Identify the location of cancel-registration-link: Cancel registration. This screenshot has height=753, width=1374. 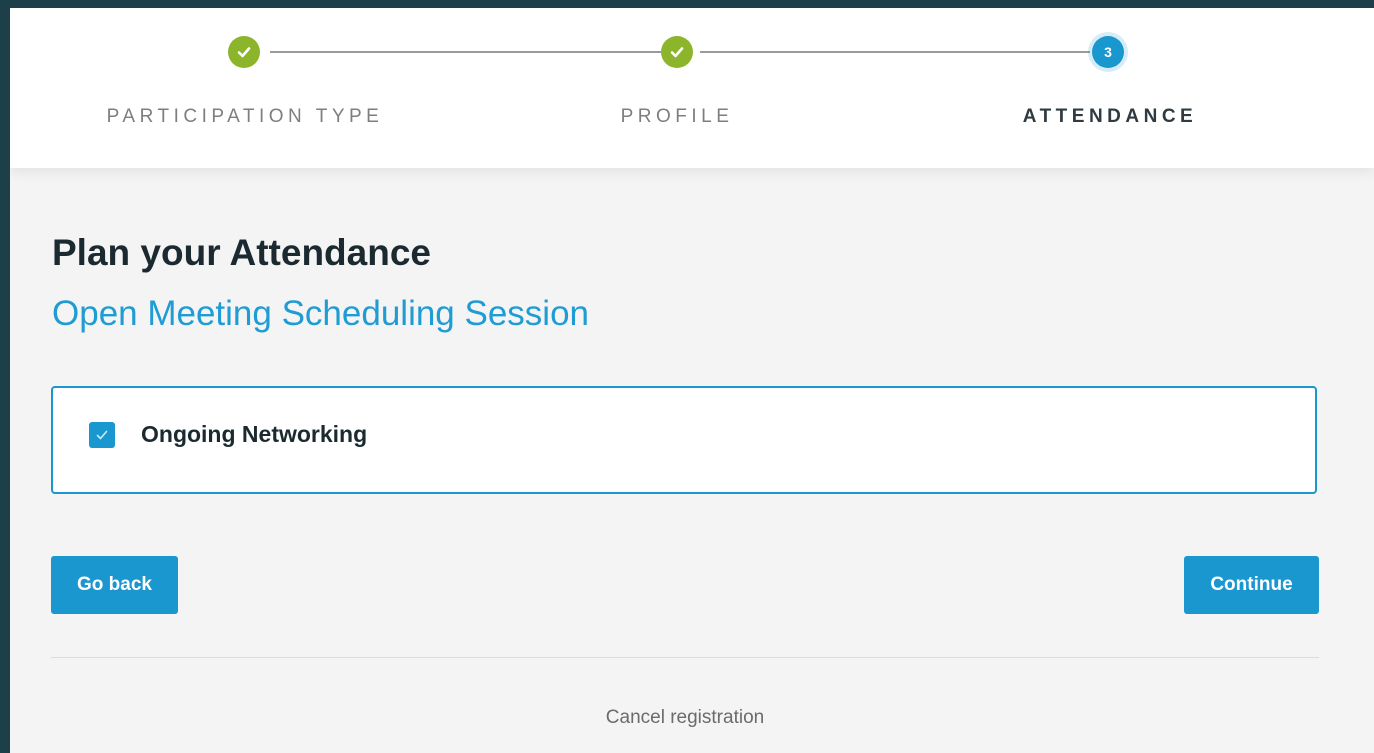
(685, 718).